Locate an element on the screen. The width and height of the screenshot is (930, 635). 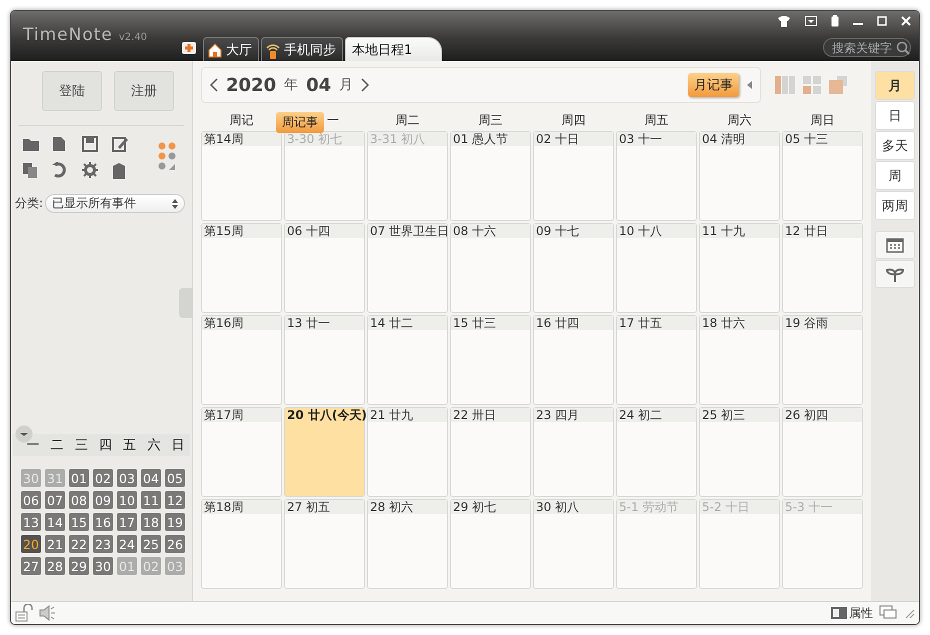
mini-calendar-day: 19 is located at coordinates (175, 522).